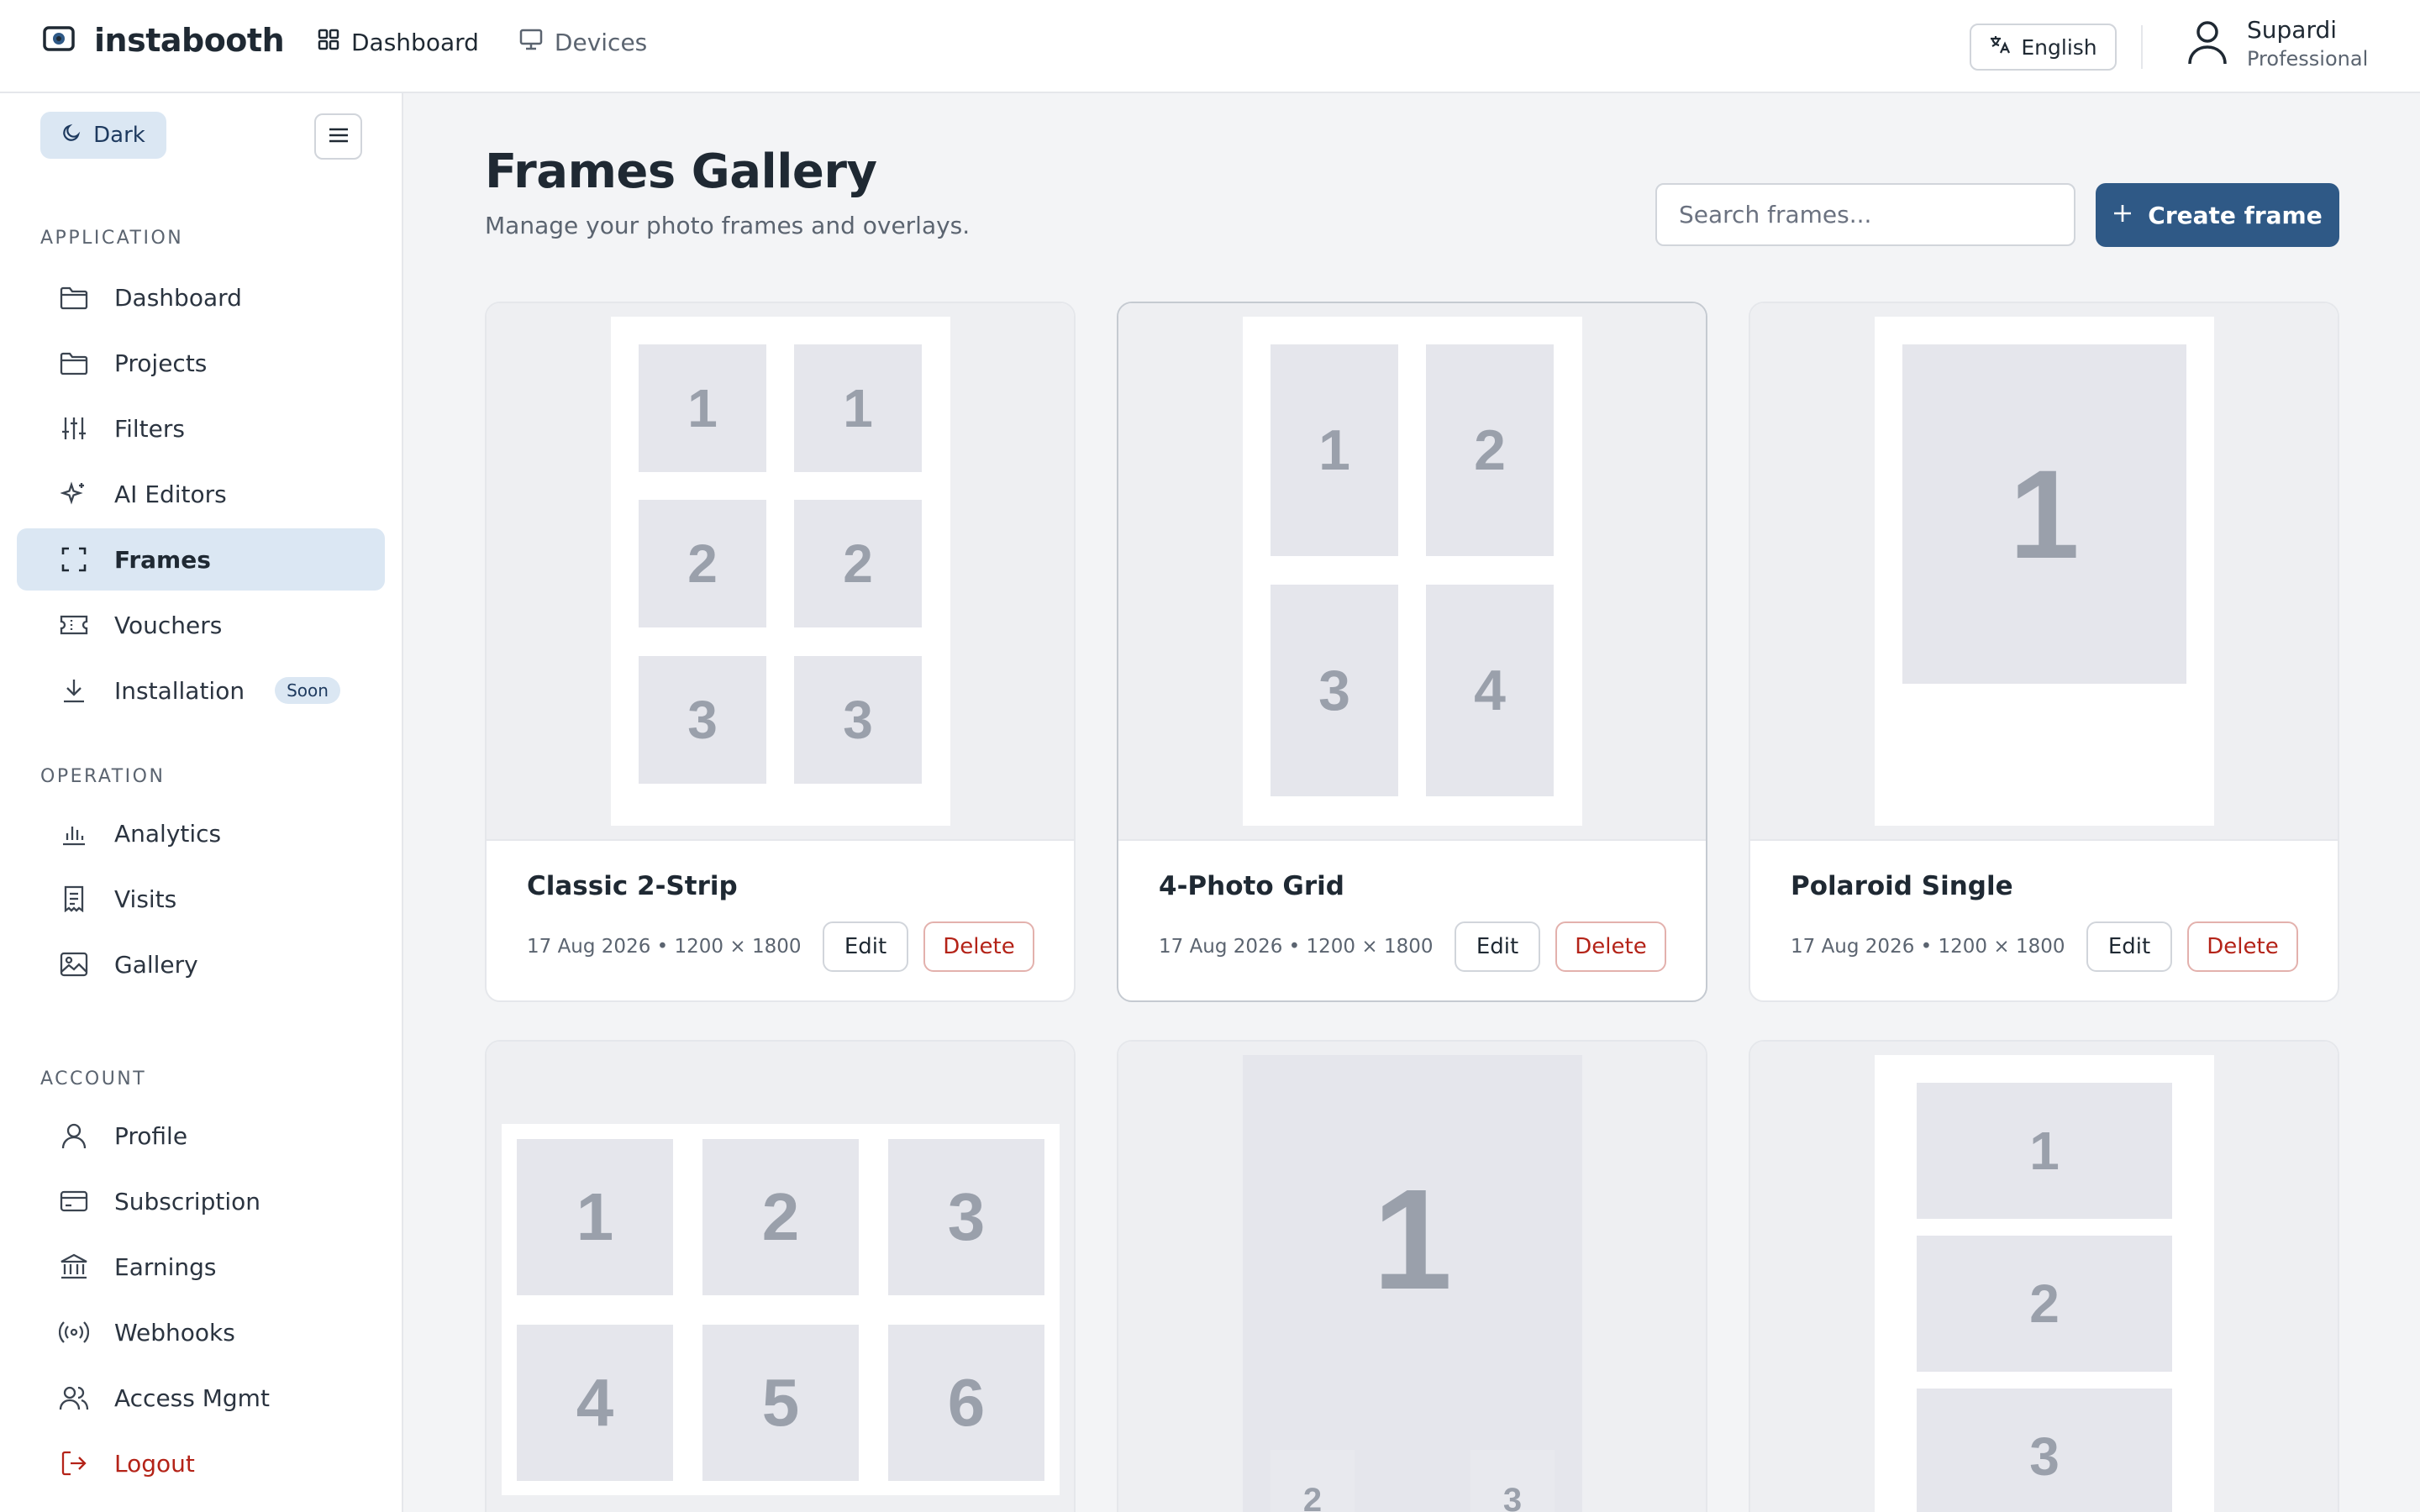  What do you see at coordinates (74, 363) in the screenshot?
I see `folder-open-icon` at bounding box center [74, 363].